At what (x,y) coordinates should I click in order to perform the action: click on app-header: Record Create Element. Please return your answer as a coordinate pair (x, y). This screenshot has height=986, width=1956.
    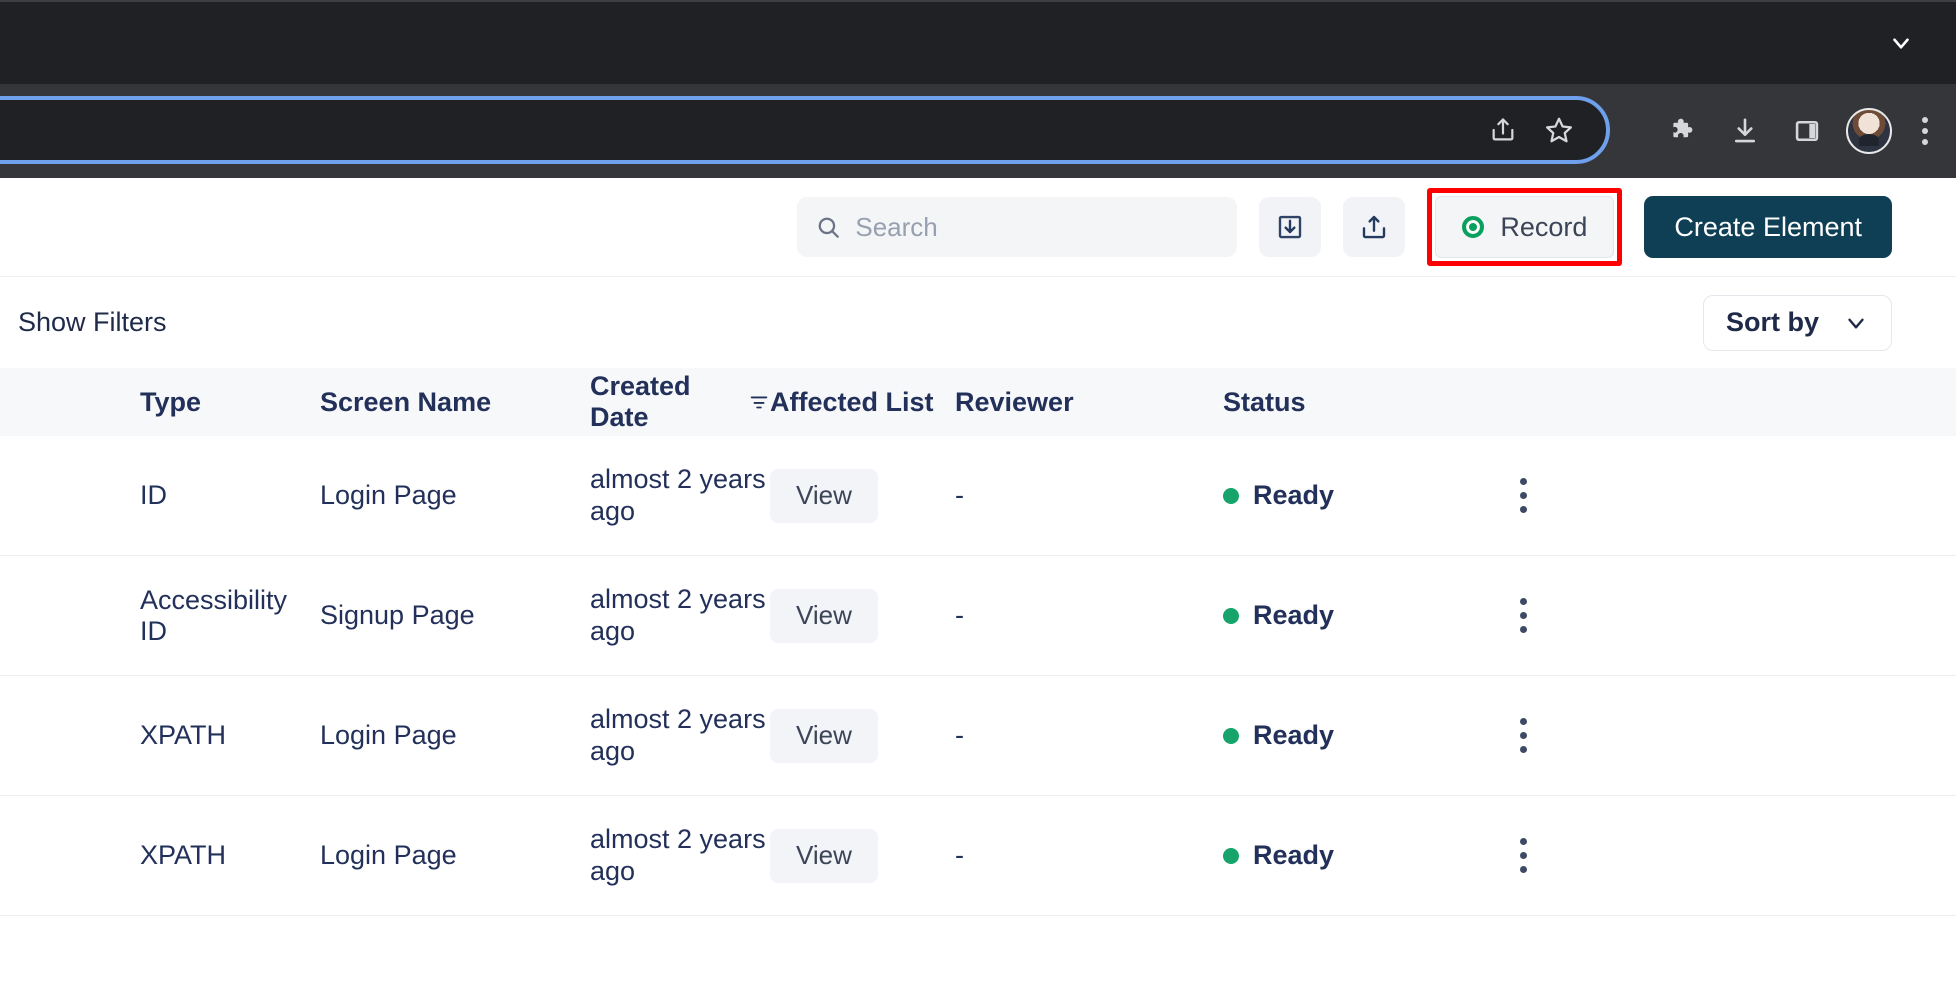
    Looking at the image, I should click on (978, 227).